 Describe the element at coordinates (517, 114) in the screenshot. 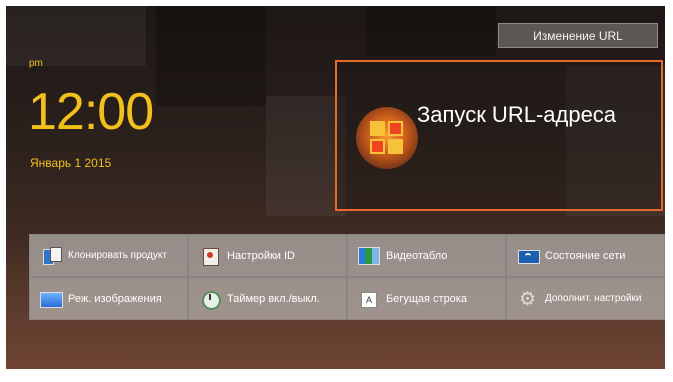

I see `url-launcher-title: Запуск URL-адреса` at that location.